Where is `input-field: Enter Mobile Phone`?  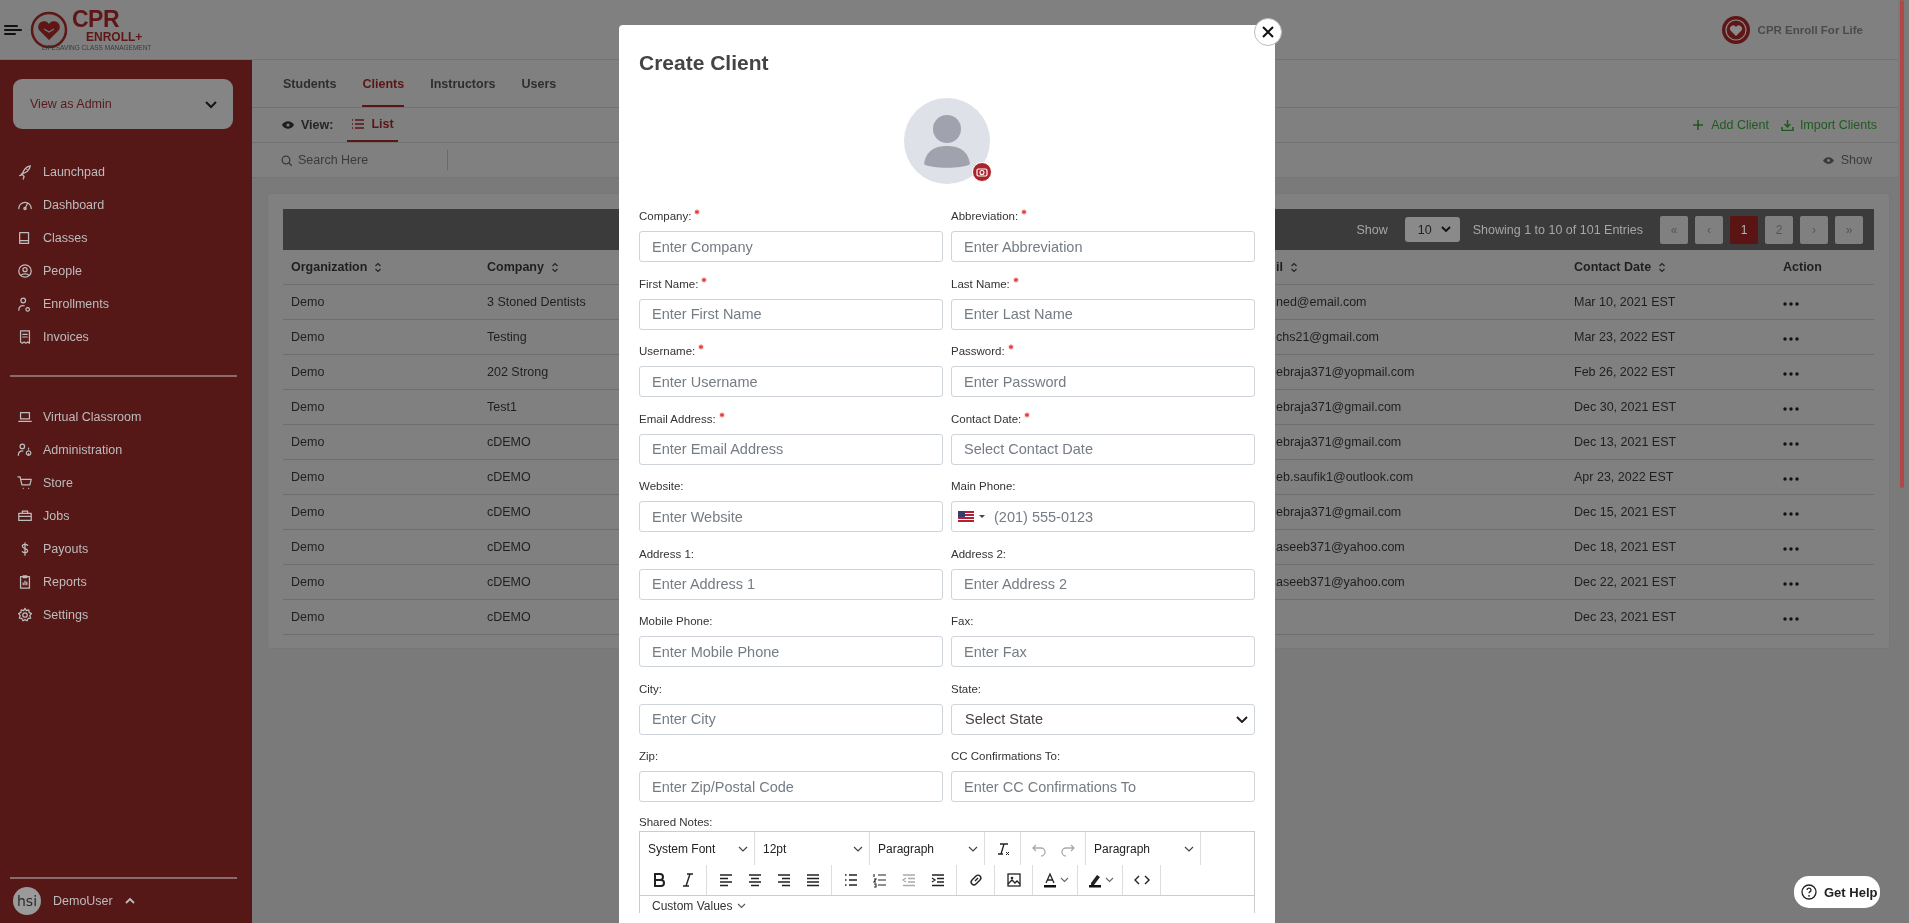
input-field: Enter Mobile Phone is located at coordinates (791, 651).